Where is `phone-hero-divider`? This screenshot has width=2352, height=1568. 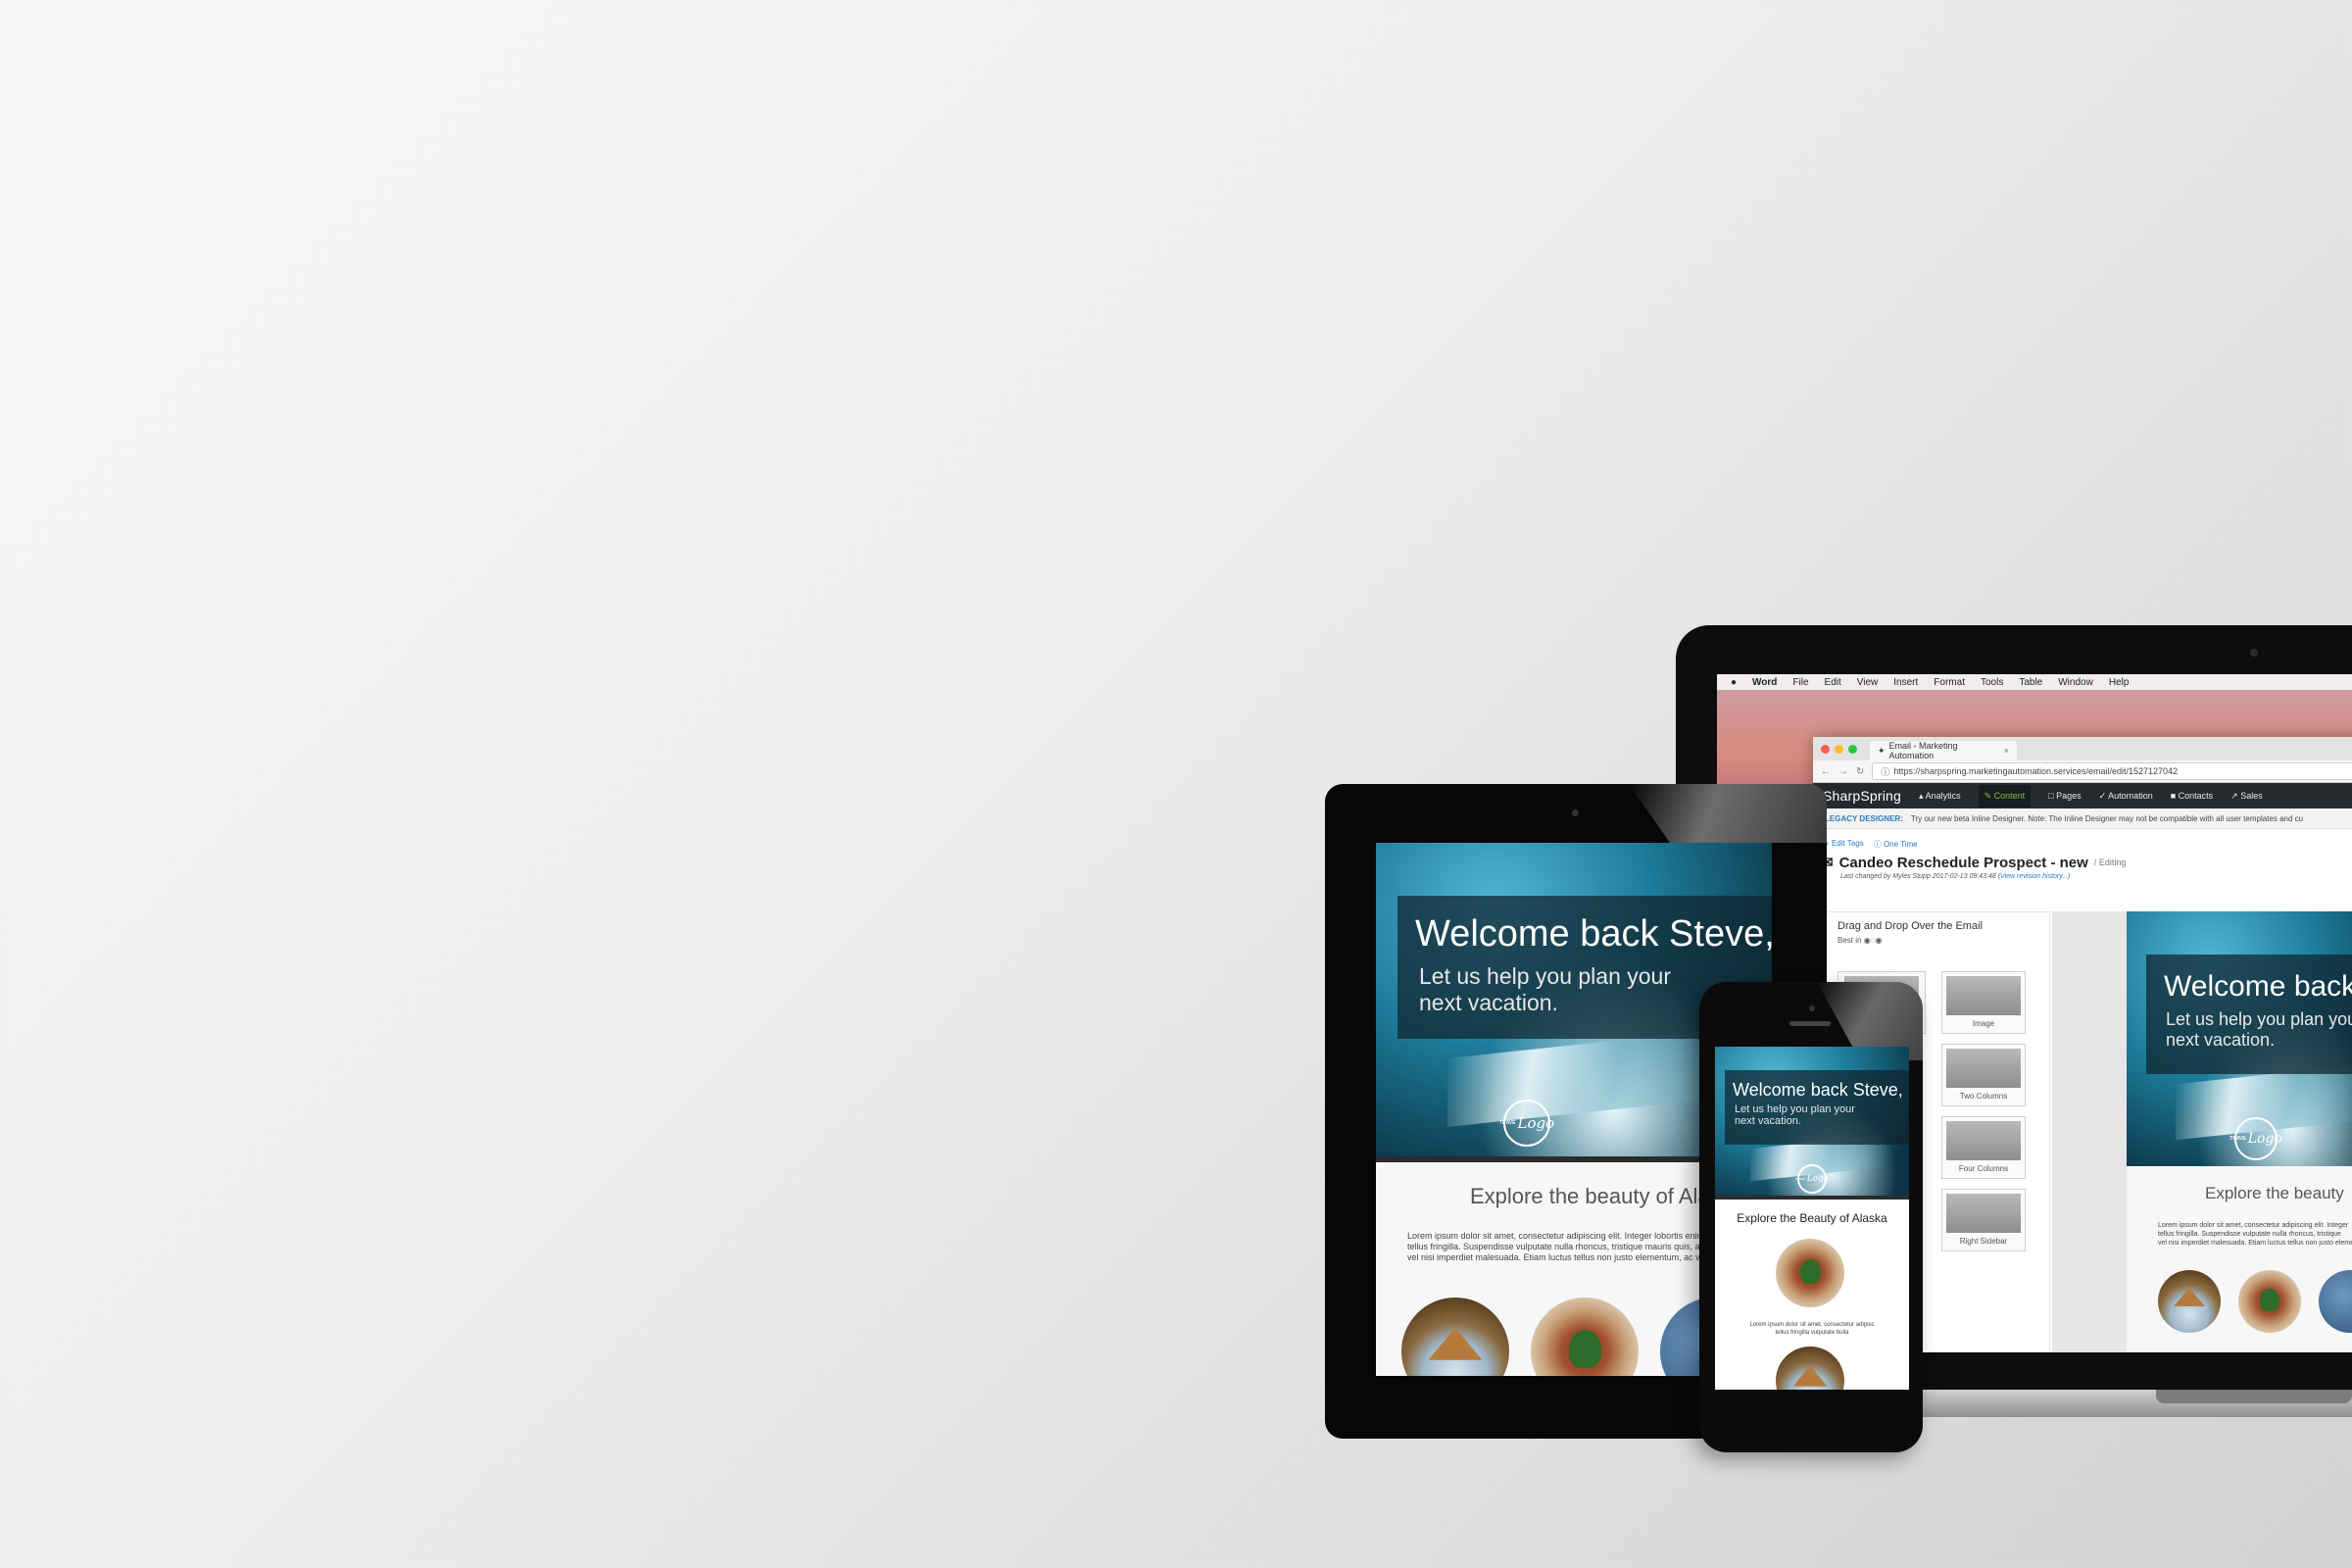 phone-hero-divider is located at coordinates (1812, 1198).